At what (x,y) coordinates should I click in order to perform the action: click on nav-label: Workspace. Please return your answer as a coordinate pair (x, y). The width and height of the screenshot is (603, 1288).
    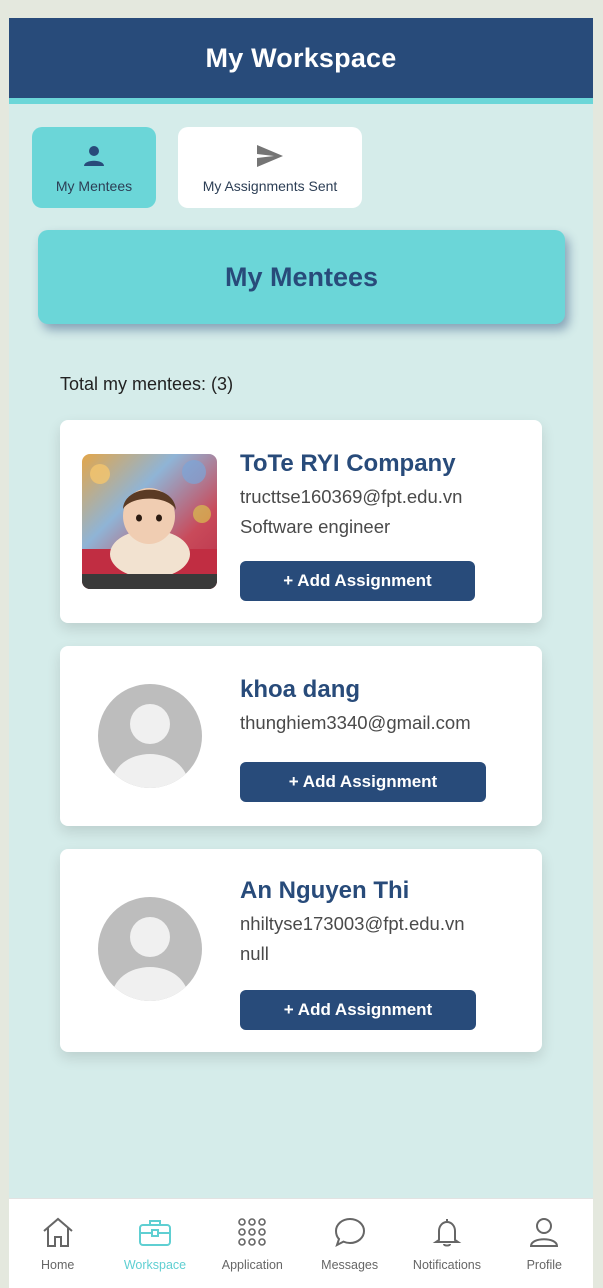
    Looking at the image, I should click on (155, 1265).